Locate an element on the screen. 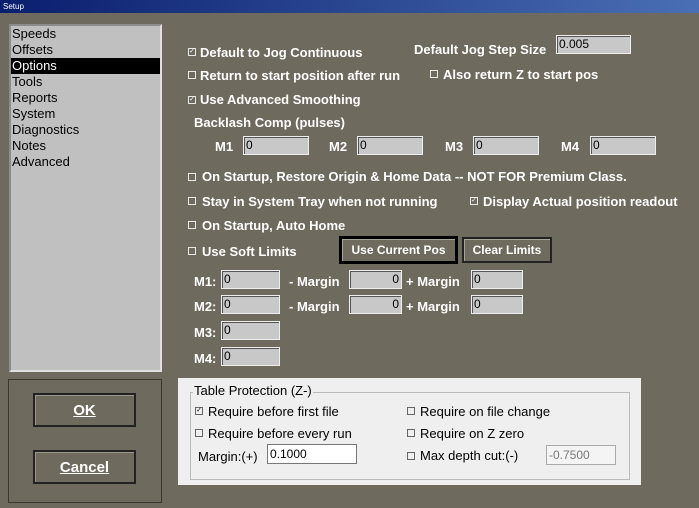 The image size is (699, 508). limit-m3-input: 0 is located at coordinates (250, 330).